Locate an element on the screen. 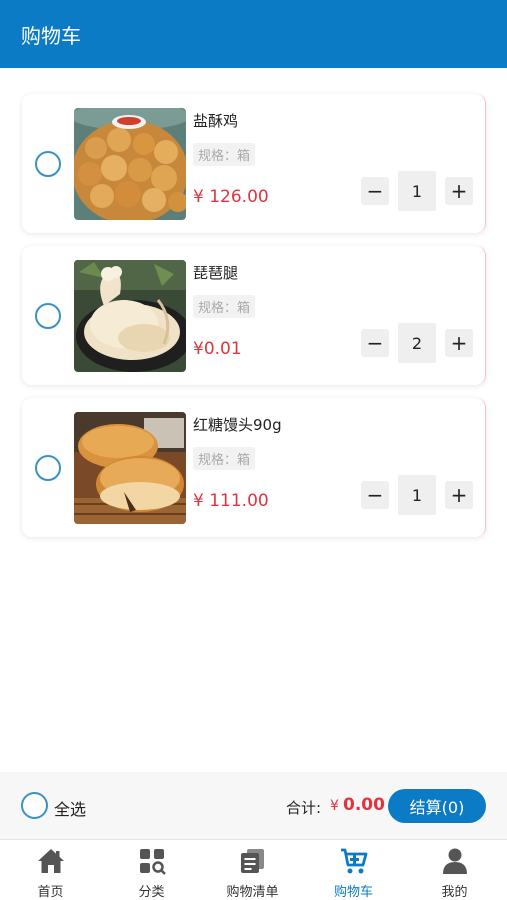  total-currency: ¥ is located at coordinates (334, 806).